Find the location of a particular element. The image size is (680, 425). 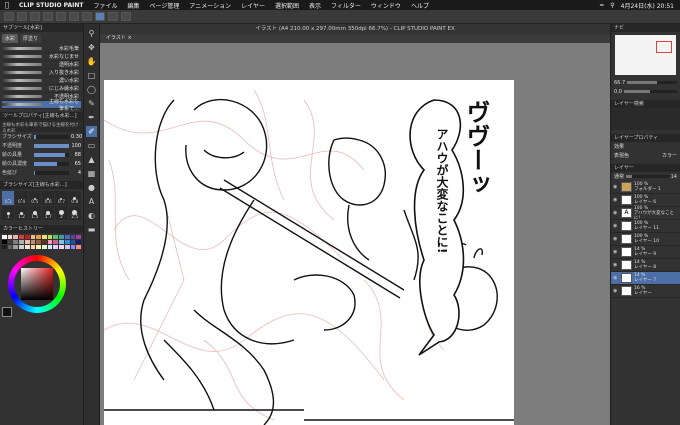

wifi-icon: ≈ is located at coordinates (601, 5).